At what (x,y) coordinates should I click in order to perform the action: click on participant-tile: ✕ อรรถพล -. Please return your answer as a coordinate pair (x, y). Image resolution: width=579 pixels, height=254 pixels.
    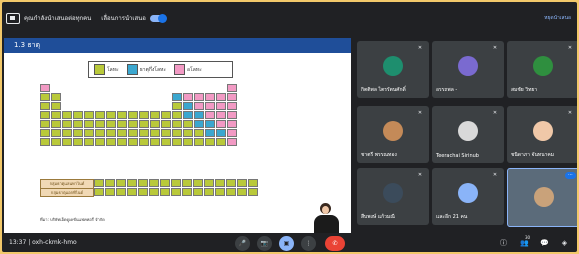
    Looking at the image, I should click on (468, 69).